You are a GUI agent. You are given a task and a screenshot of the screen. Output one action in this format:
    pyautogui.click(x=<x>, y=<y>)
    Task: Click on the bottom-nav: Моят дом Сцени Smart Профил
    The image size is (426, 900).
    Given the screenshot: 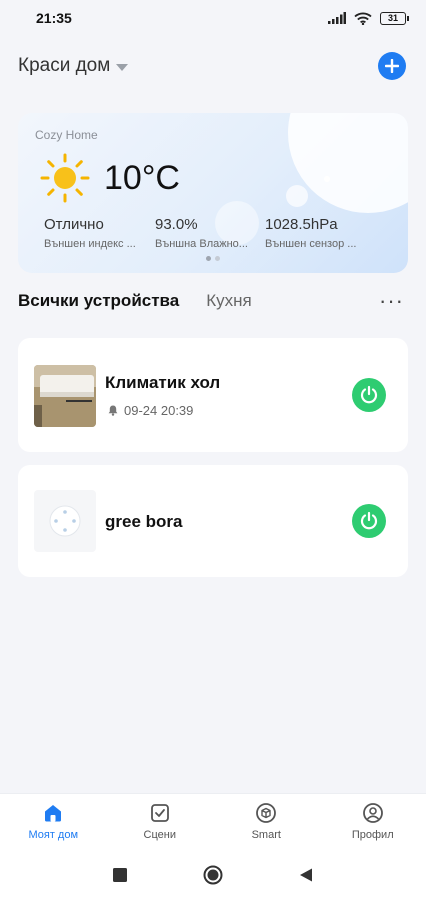 What is the action you would take?
    pyautogui.click(x=213, y=821)
    